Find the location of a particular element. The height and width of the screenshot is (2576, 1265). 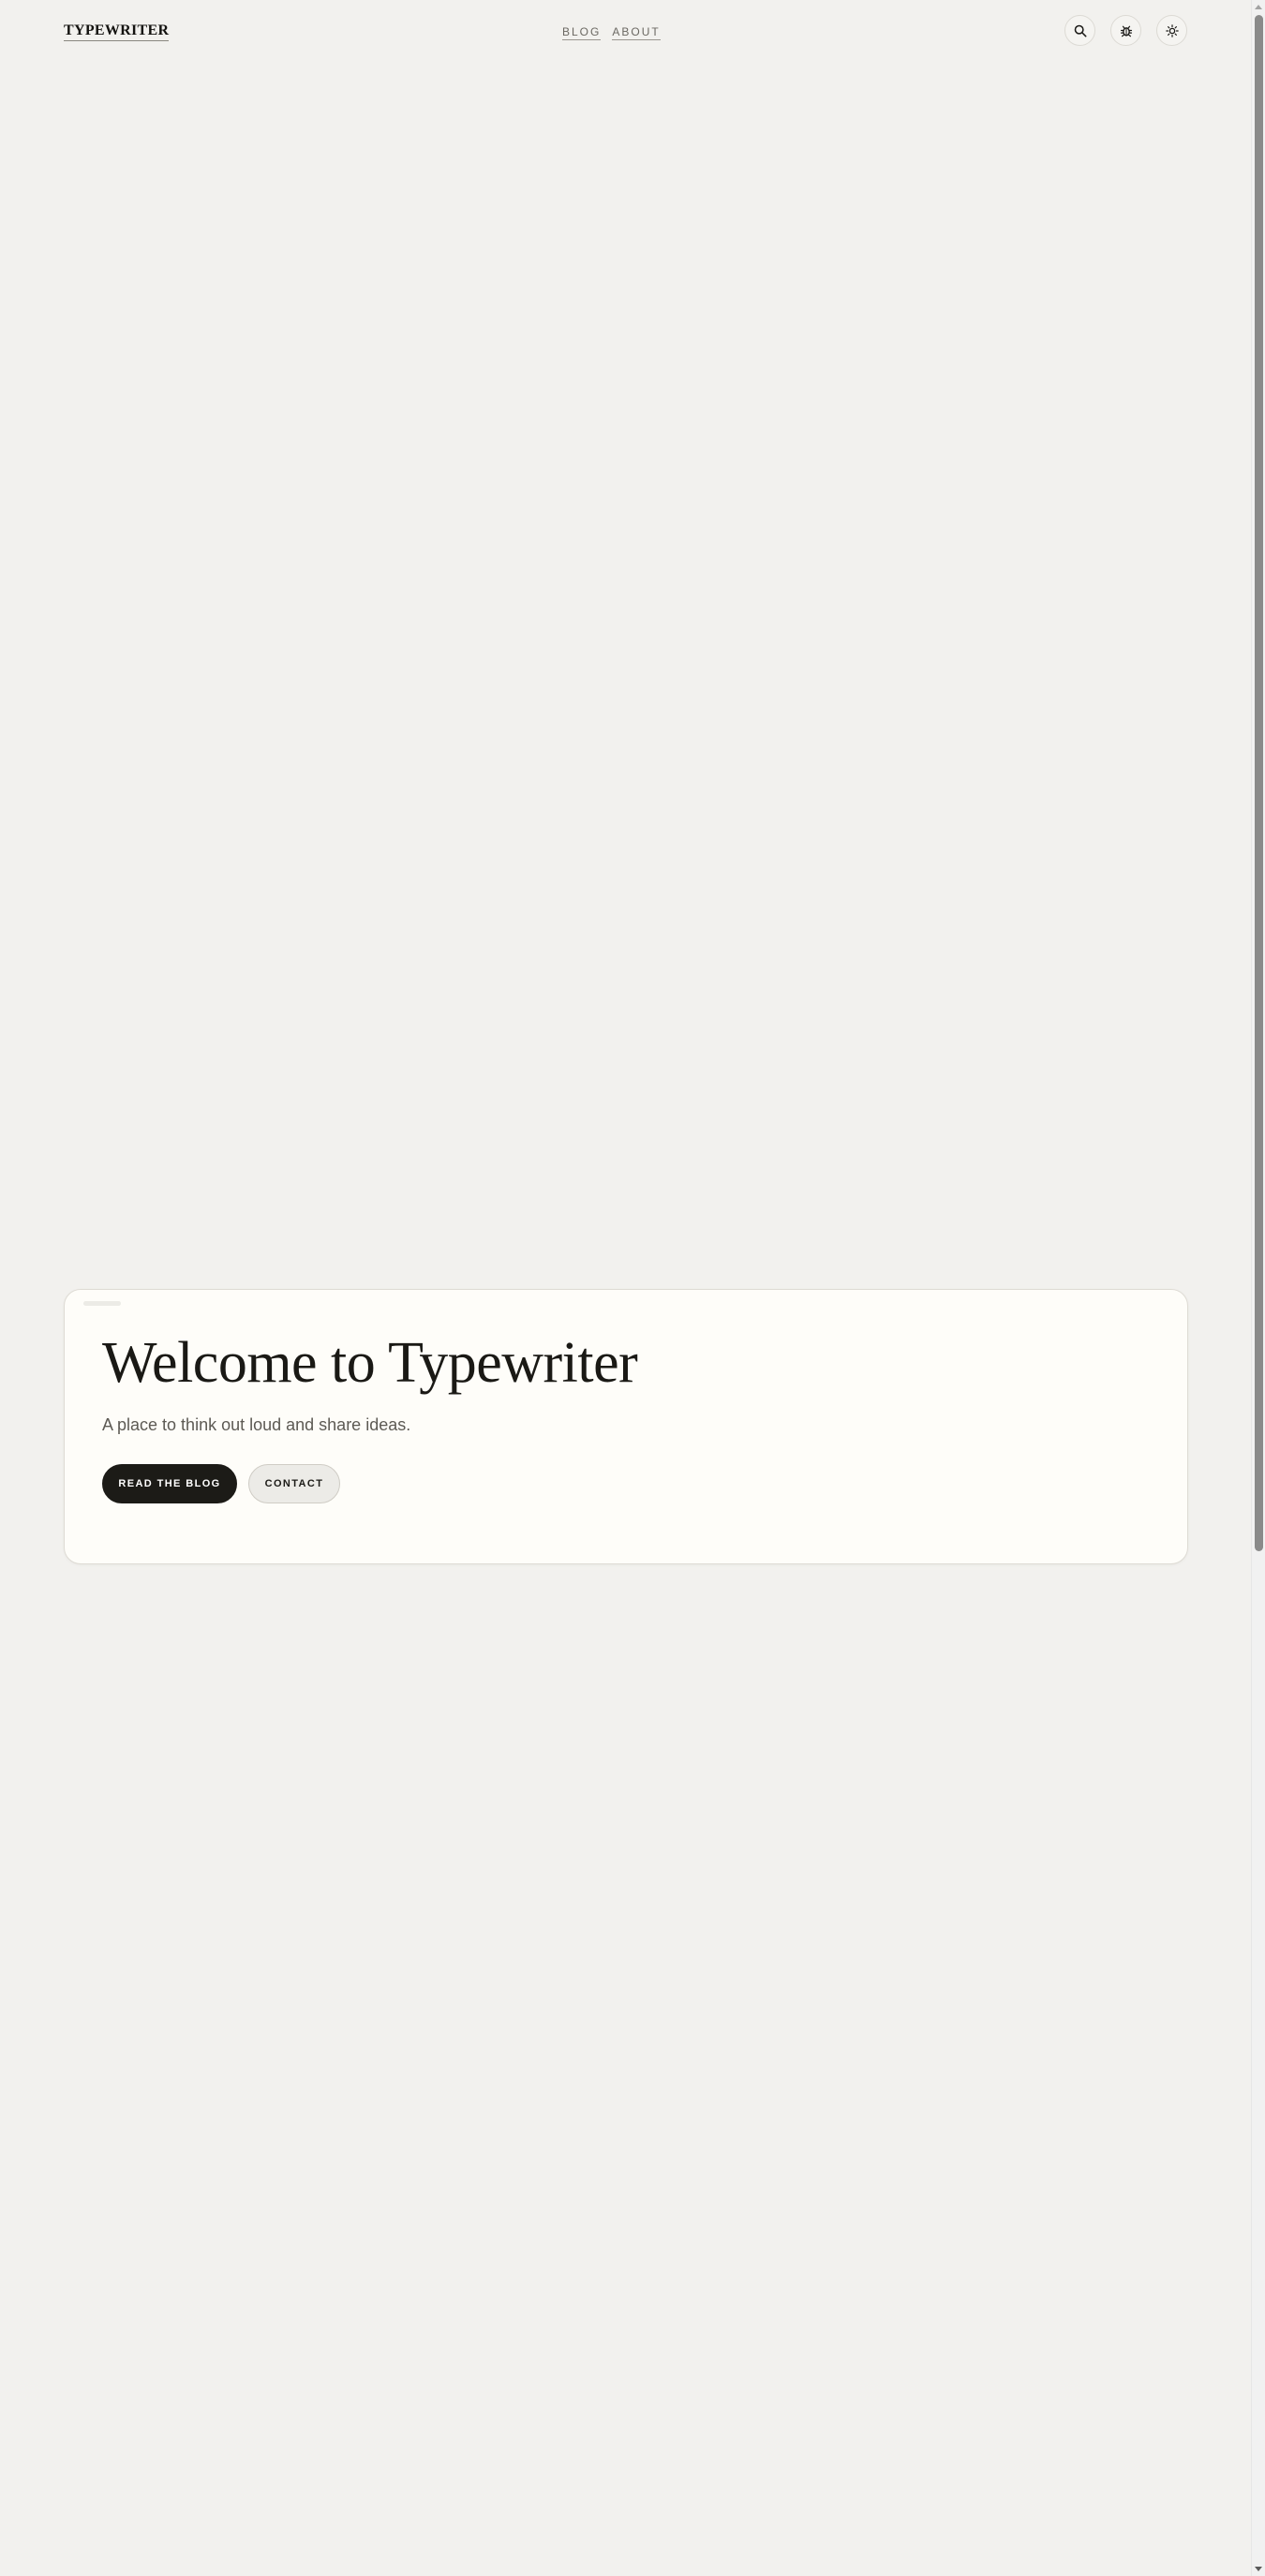

bug-icon is located at coordinates (1127, 30).